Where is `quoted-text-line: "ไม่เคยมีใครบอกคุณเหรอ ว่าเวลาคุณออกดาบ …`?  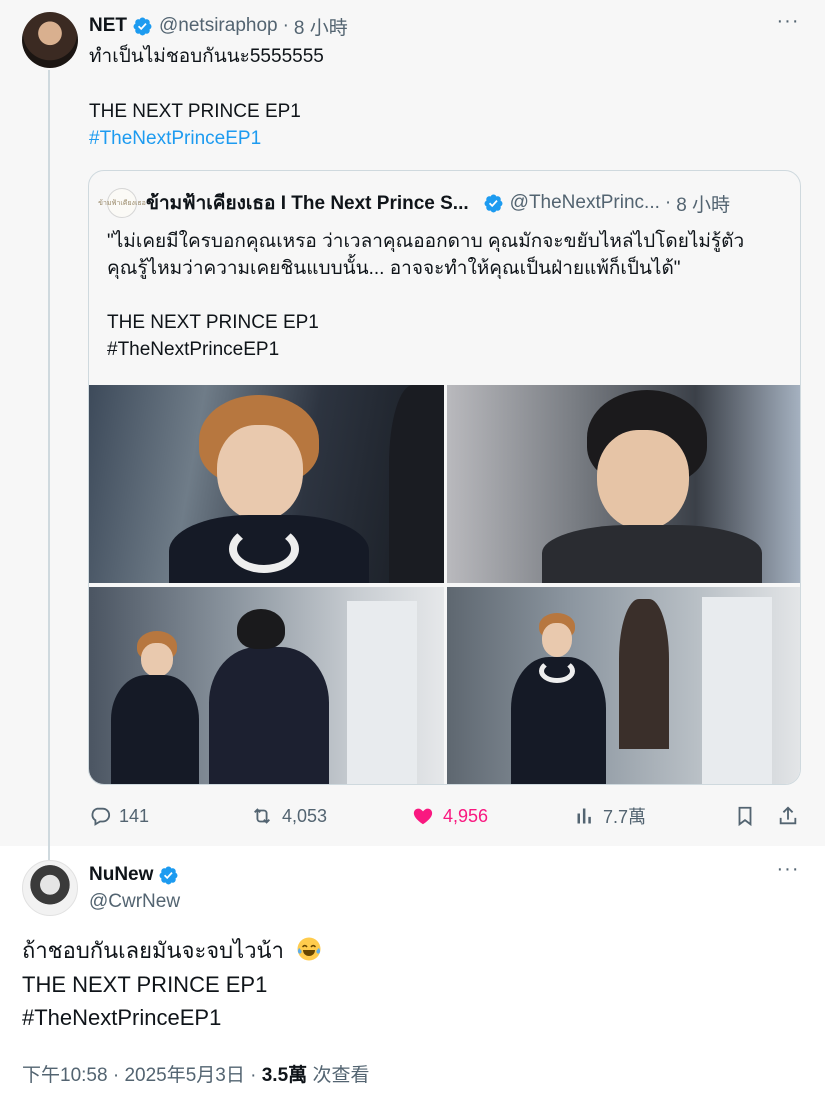
quoted-text-line: "ไม่เคยมีใครบอกคุณเหรอ ว่าเวลาคุณออกดาบ … is located at coordinates (426, 241).